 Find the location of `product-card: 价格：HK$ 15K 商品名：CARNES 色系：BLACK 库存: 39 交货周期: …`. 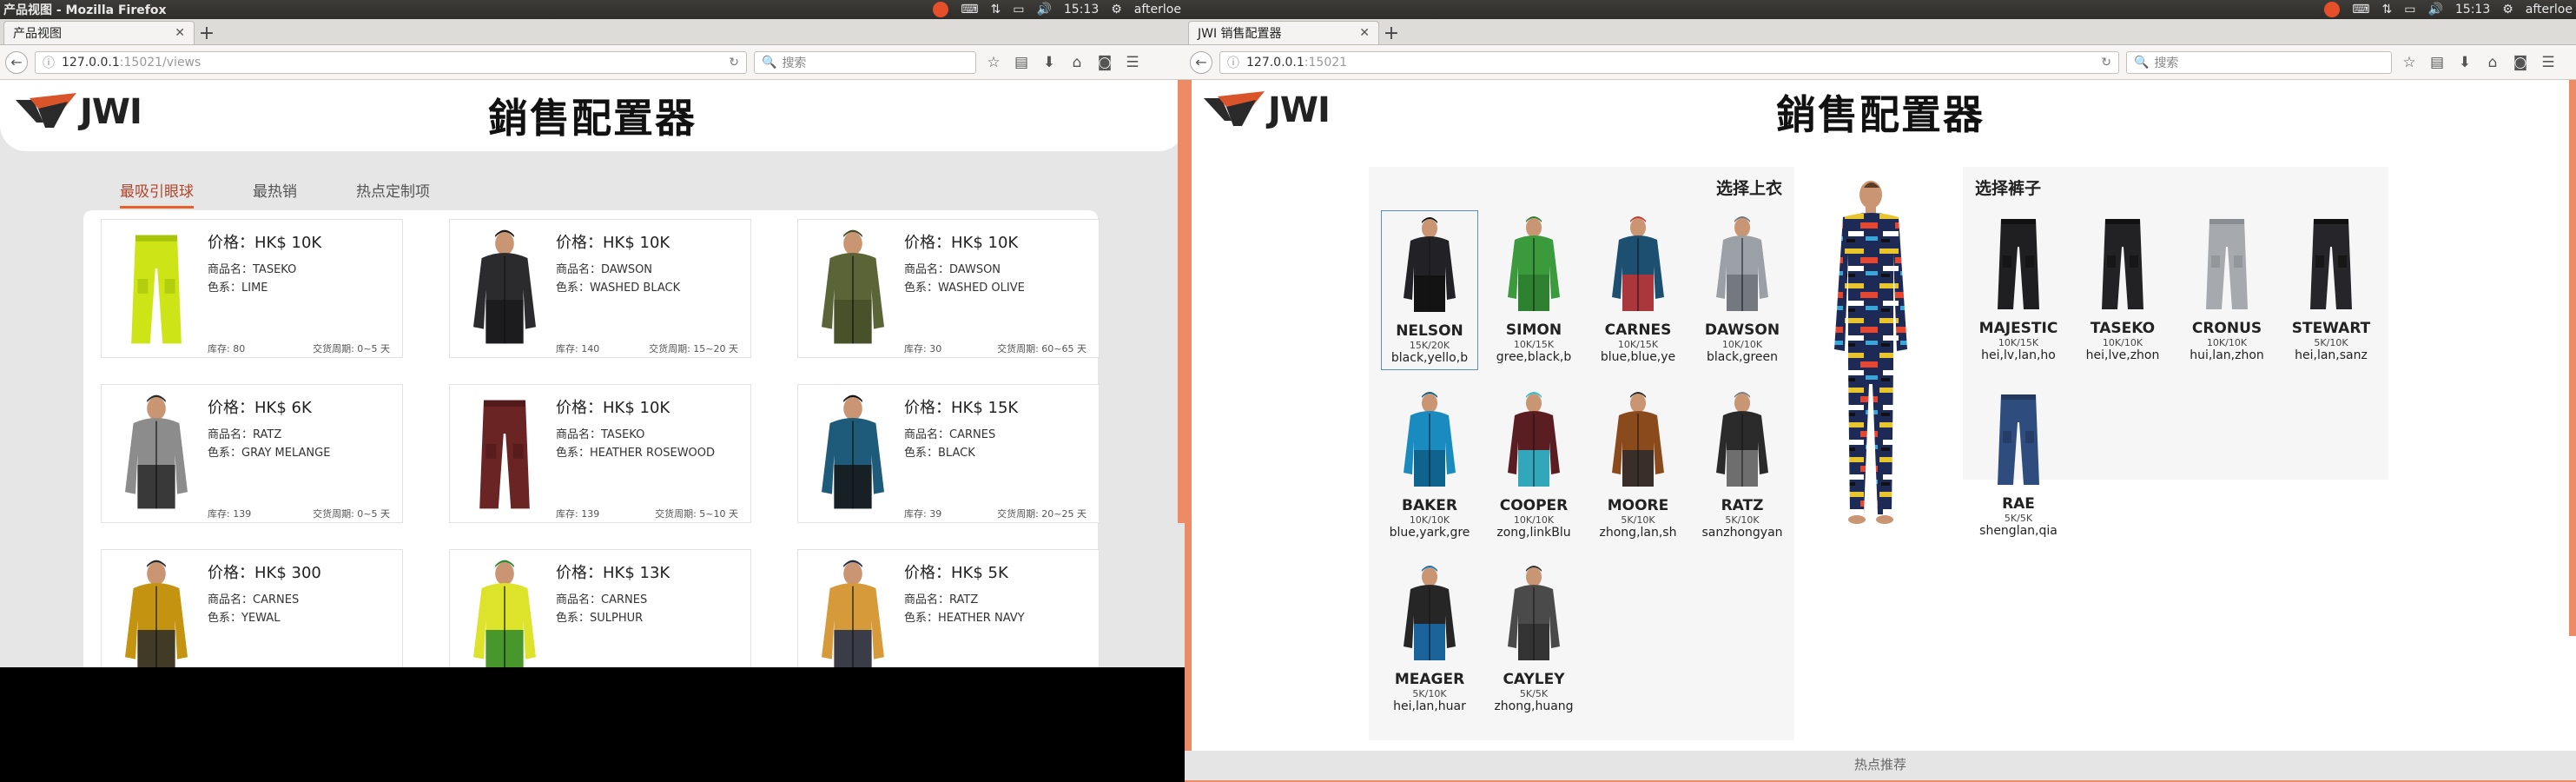

product-card: 价格：HK$ 15K 商品名：CARNES 色系：BLACK 库存: 39 交货周期: … is located at coordinates (949, 453).